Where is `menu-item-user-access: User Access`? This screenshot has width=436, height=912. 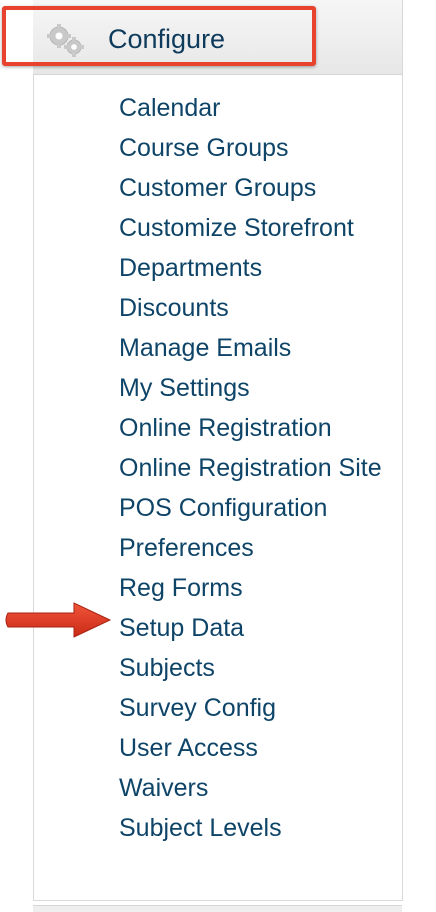 menu-item-user-access: User Access is located at coordinates (256, 748).